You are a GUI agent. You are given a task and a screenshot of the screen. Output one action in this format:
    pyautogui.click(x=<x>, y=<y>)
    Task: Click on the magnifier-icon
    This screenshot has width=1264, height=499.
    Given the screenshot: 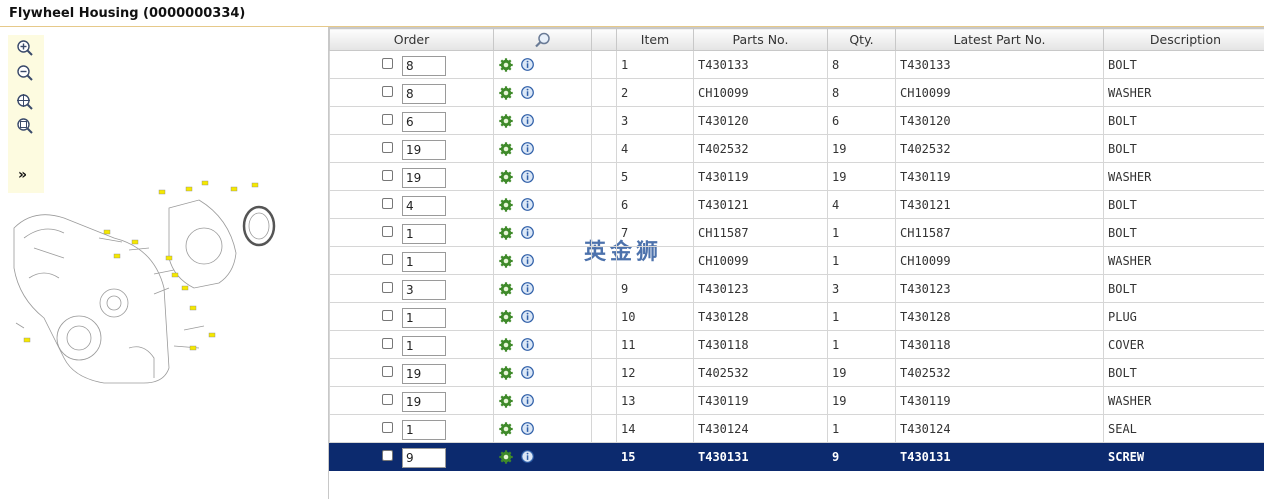 What is the action you would take?
    pyautogui.click(x=543, y=40)
    